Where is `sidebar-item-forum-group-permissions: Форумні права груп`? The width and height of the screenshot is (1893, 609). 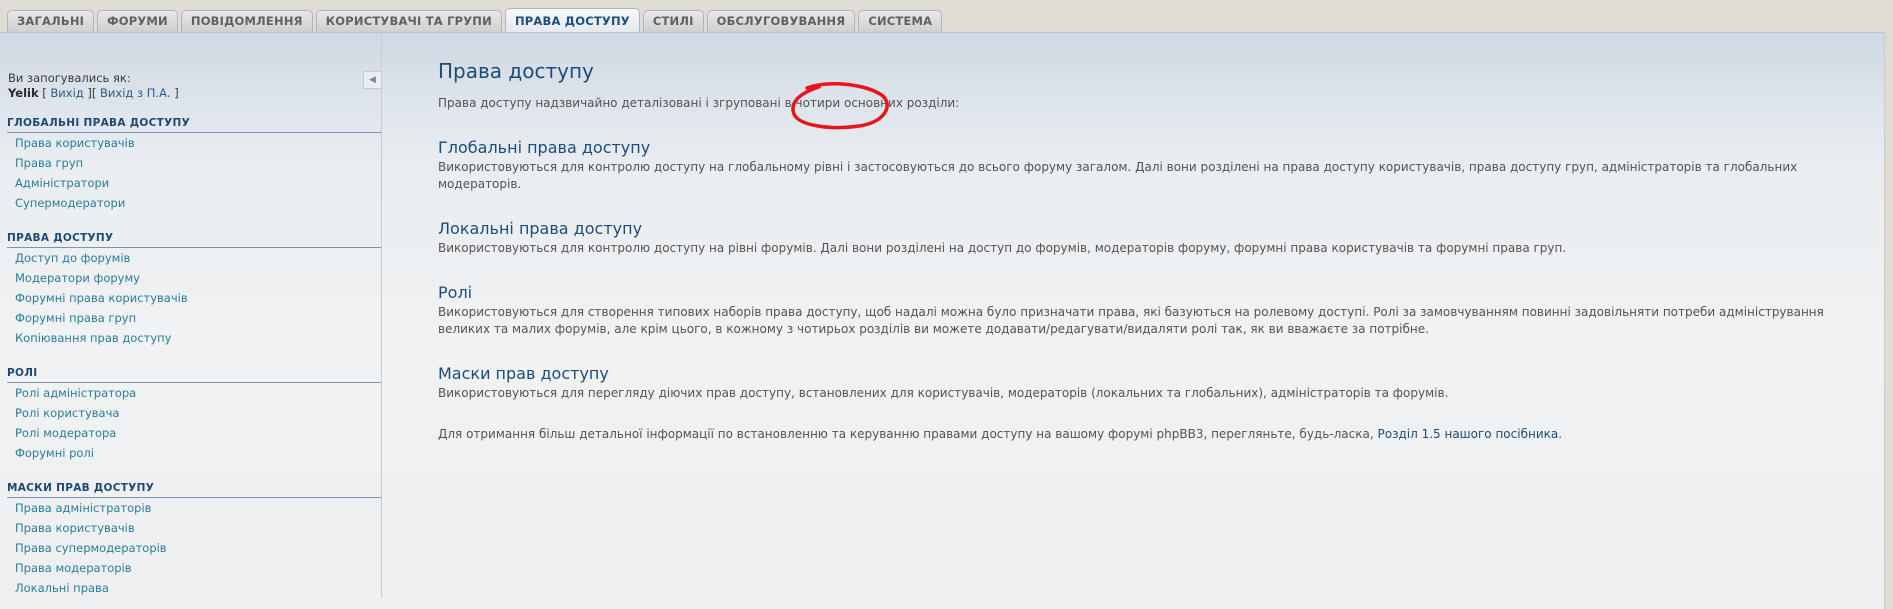
sidebar-item-forum-group-permissions: Форумні права груп is located at coordinates (194, 318).